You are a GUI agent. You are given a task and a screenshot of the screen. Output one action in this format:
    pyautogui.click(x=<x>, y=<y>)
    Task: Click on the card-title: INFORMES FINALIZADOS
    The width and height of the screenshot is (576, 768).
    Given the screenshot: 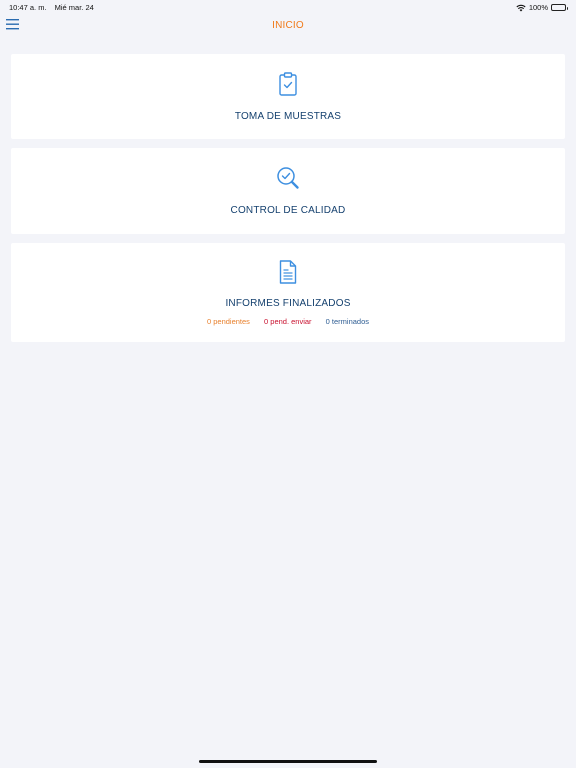 What is the action you would take?
    pyautogui.click(x=288, y=303)
    